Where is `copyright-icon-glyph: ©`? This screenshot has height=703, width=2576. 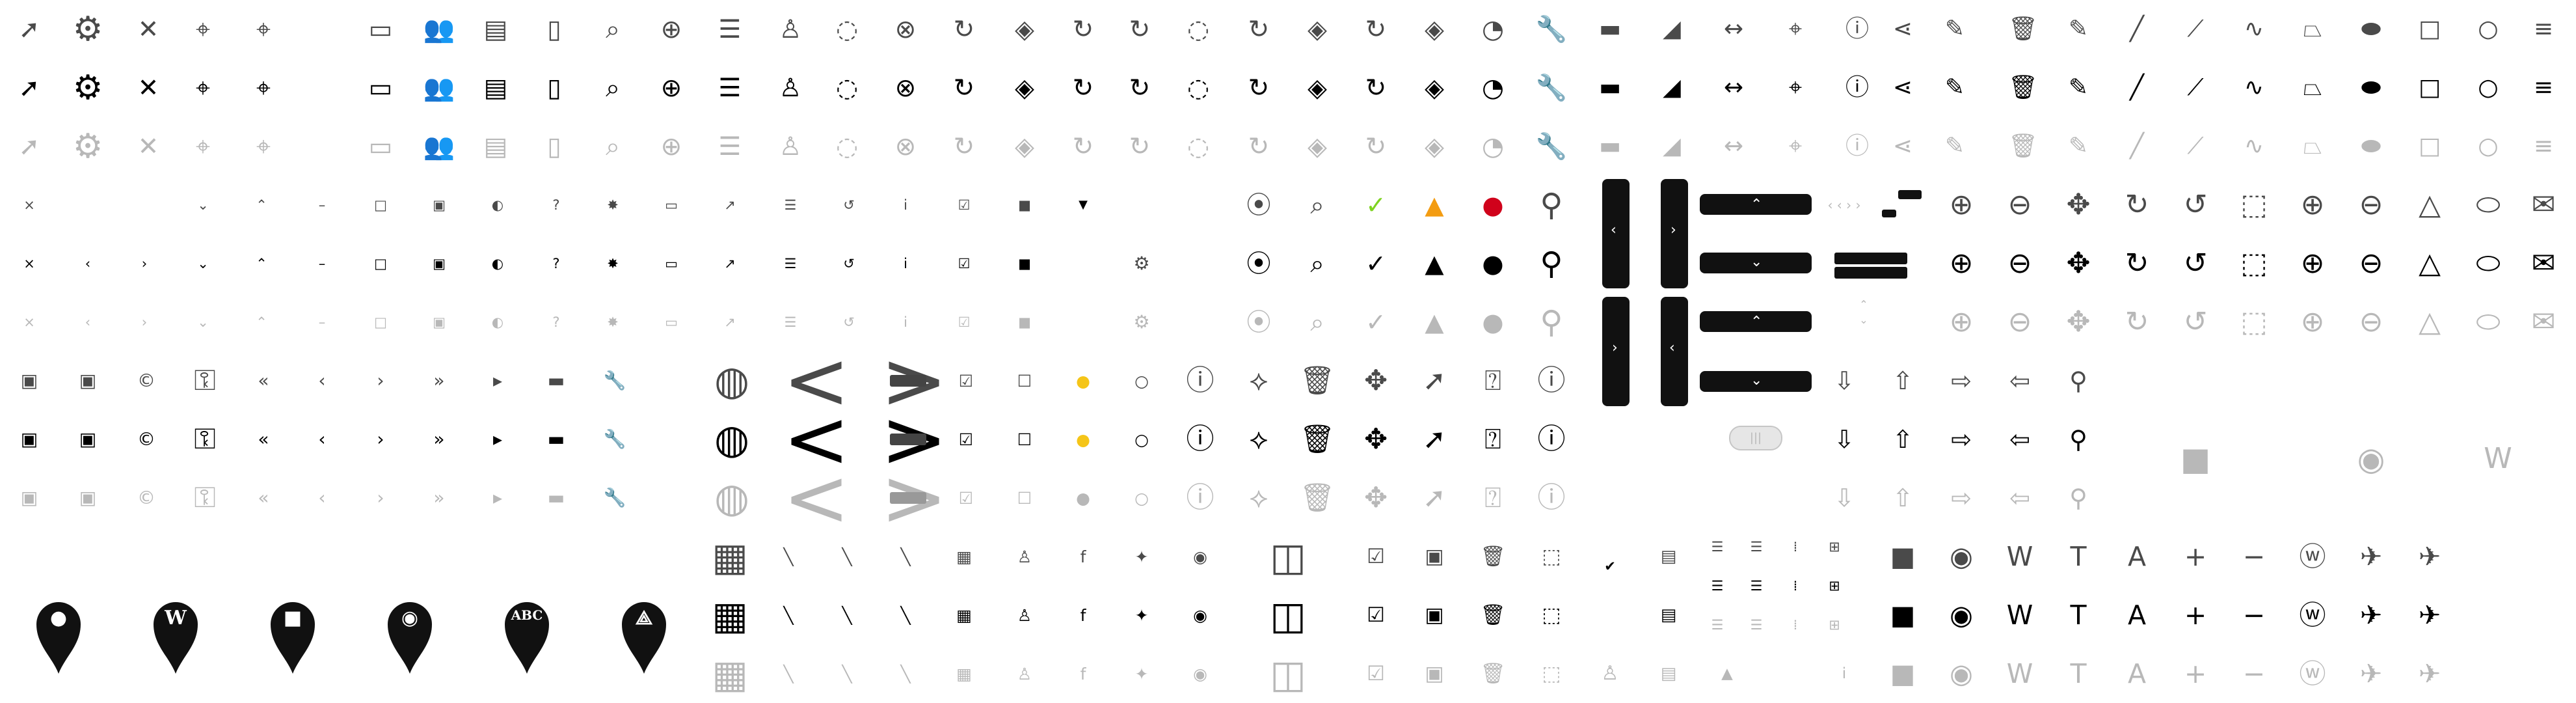 copyright-icon-glyph: © is located at coordinates (146, 439).